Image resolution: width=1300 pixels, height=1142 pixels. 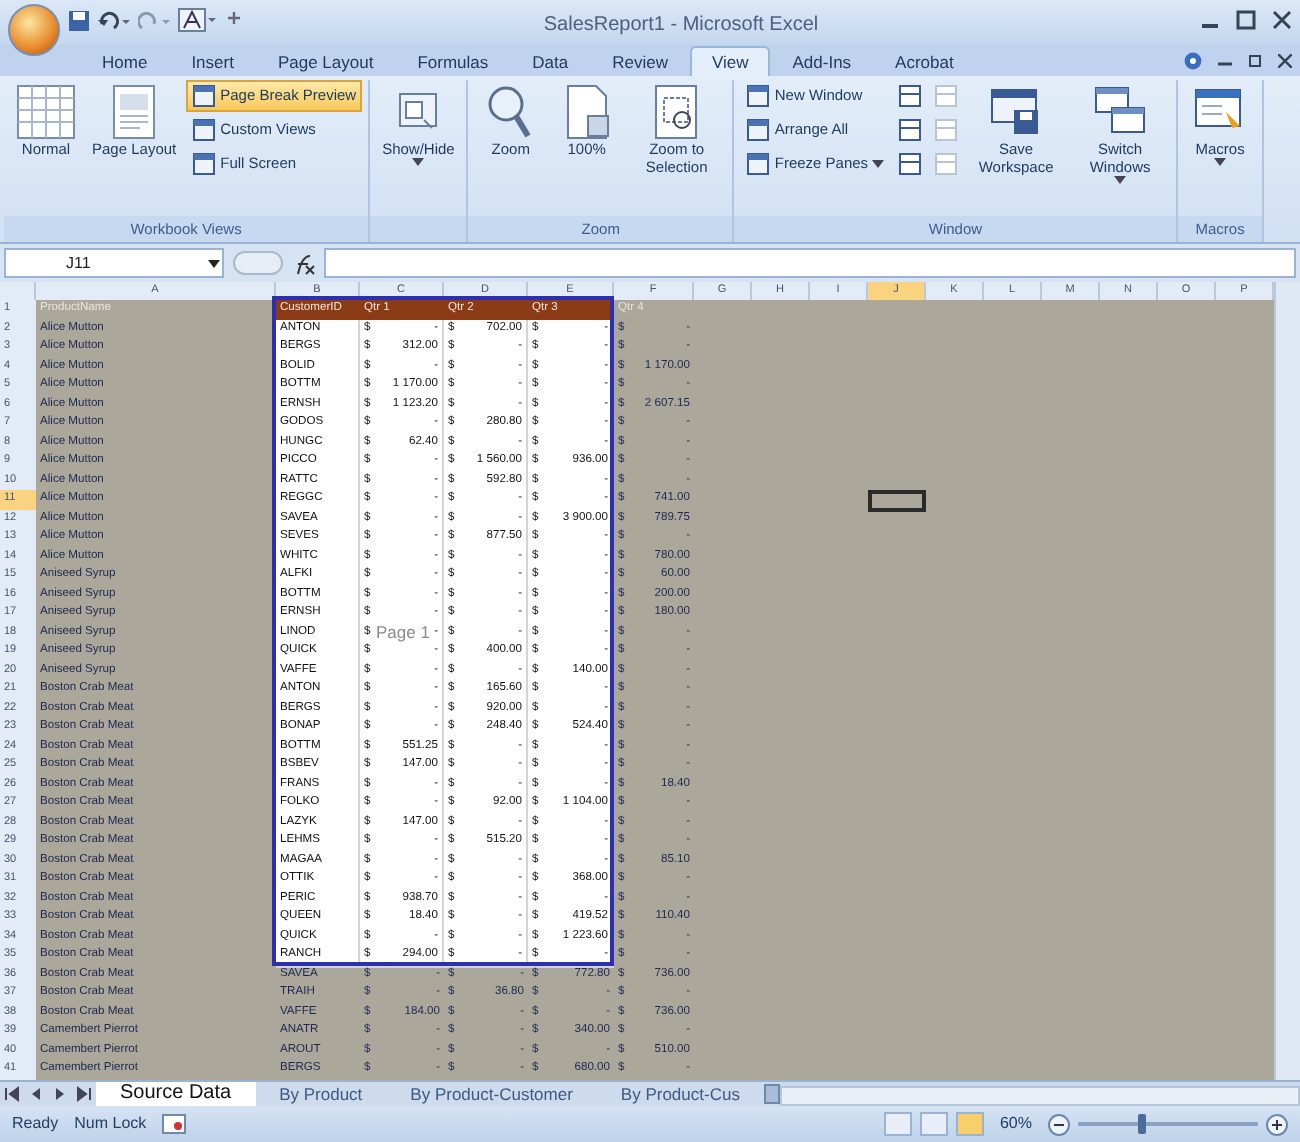 I want to click on window-title: SalesReport1 - Microsoft Excel, so click(x=681, y=26).